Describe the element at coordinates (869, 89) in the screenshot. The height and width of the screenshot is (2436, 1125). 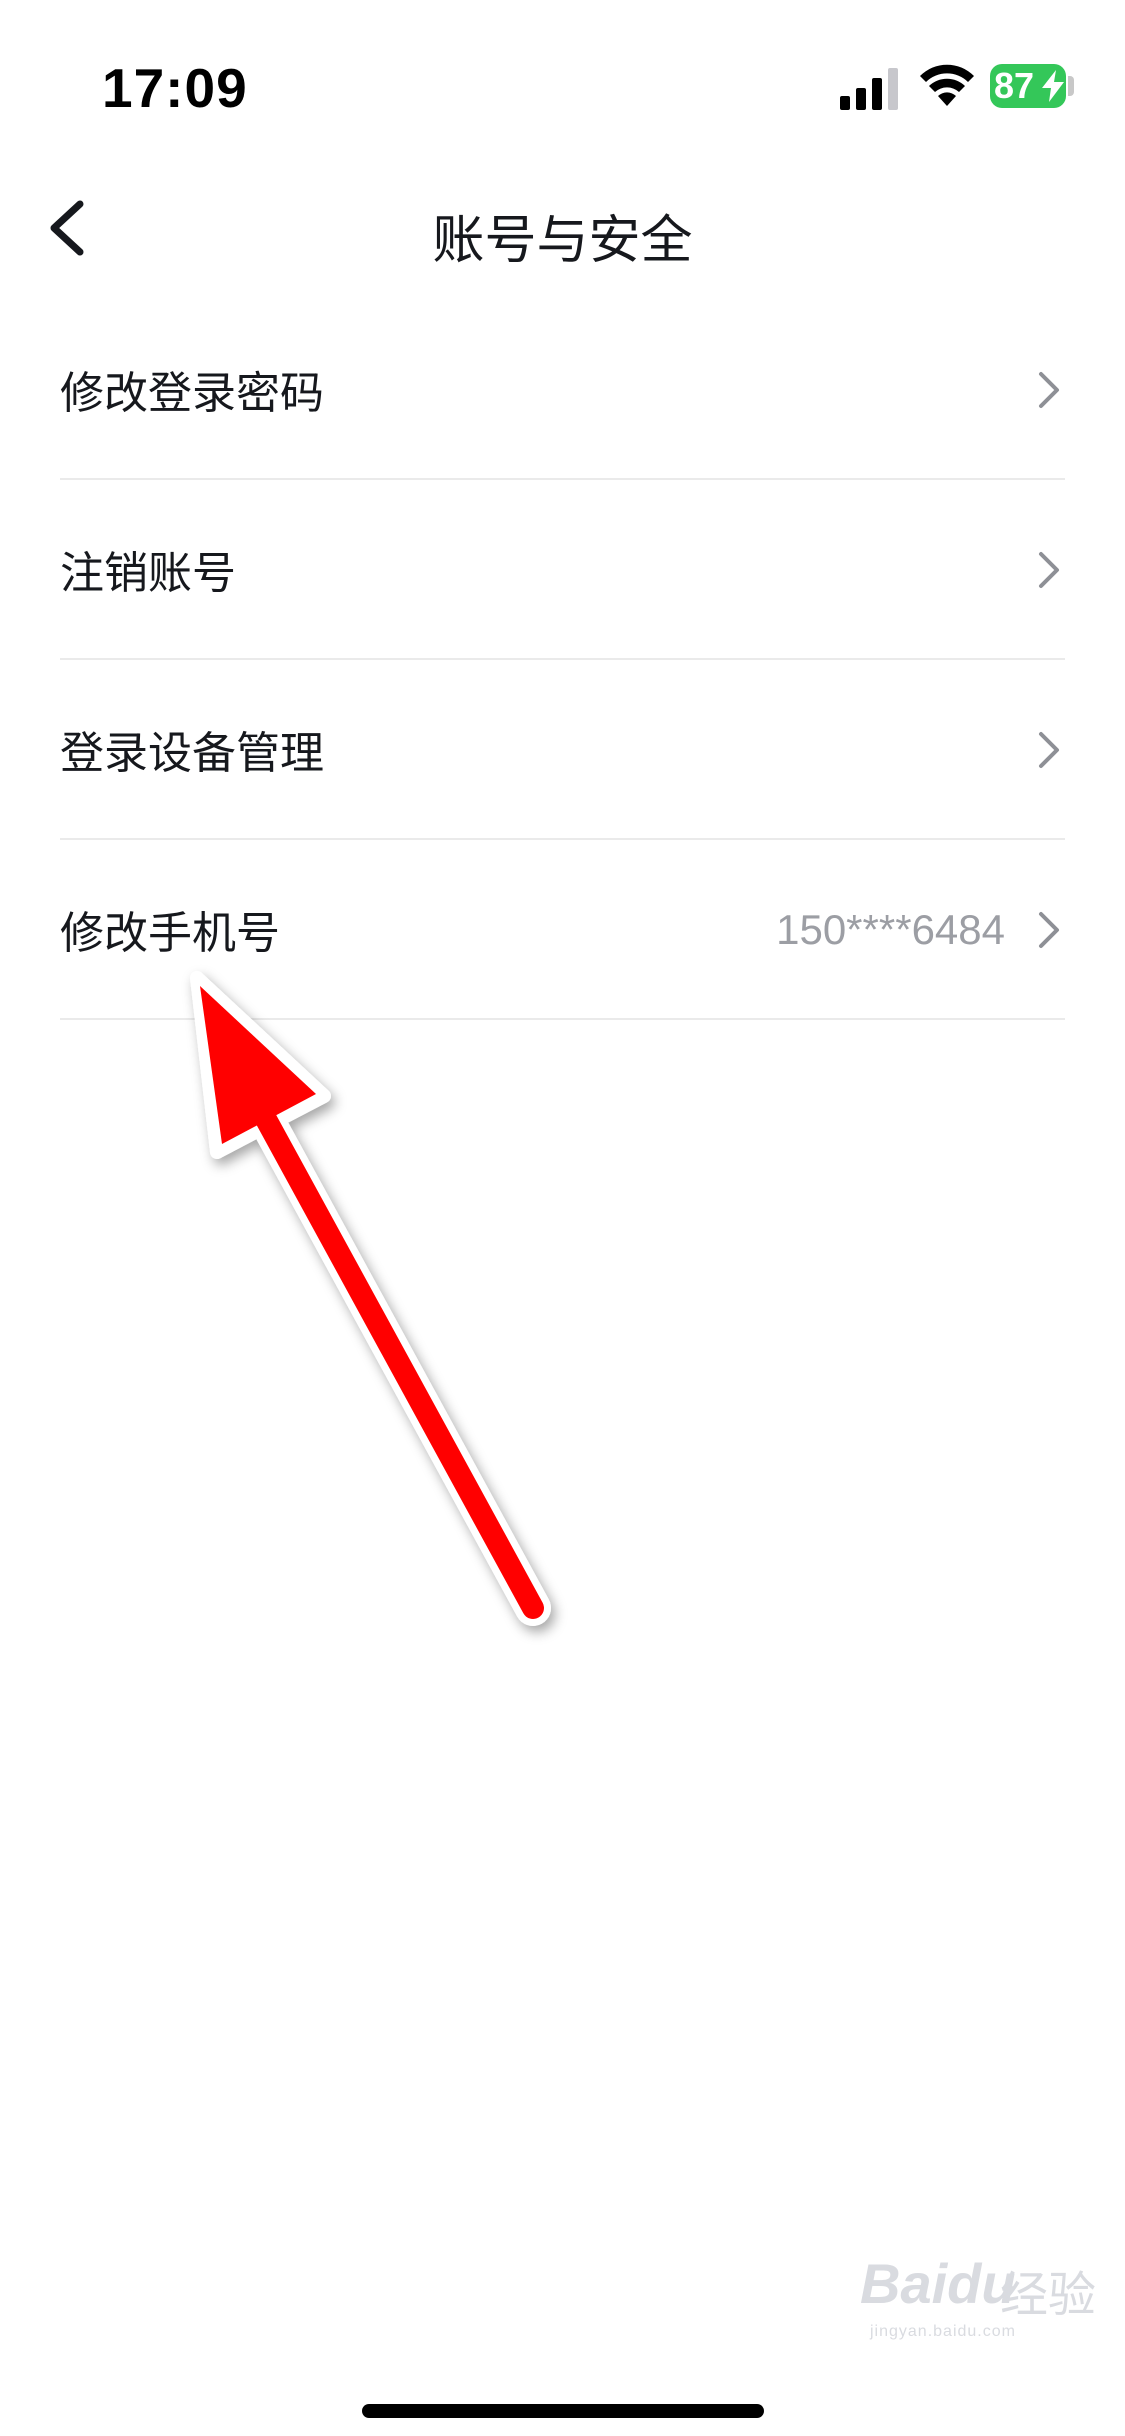
I see `cellular-signal-icon` at that location.